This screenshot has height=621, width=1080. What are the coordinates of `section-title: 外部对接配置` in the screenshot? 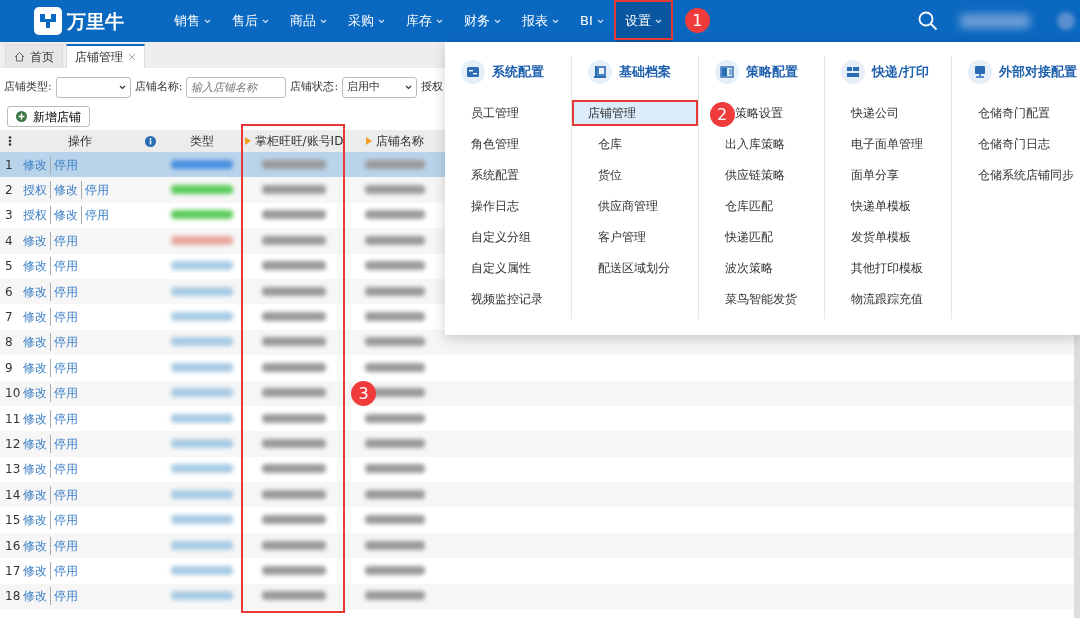 It's located at (1038, 72).